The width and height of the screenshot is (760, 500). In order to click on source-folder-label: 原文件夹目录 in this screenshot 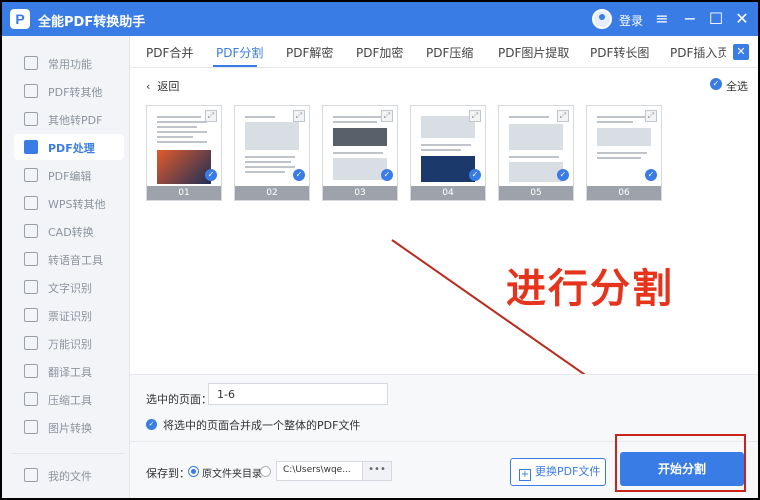, I will do `click(232, 472)`.